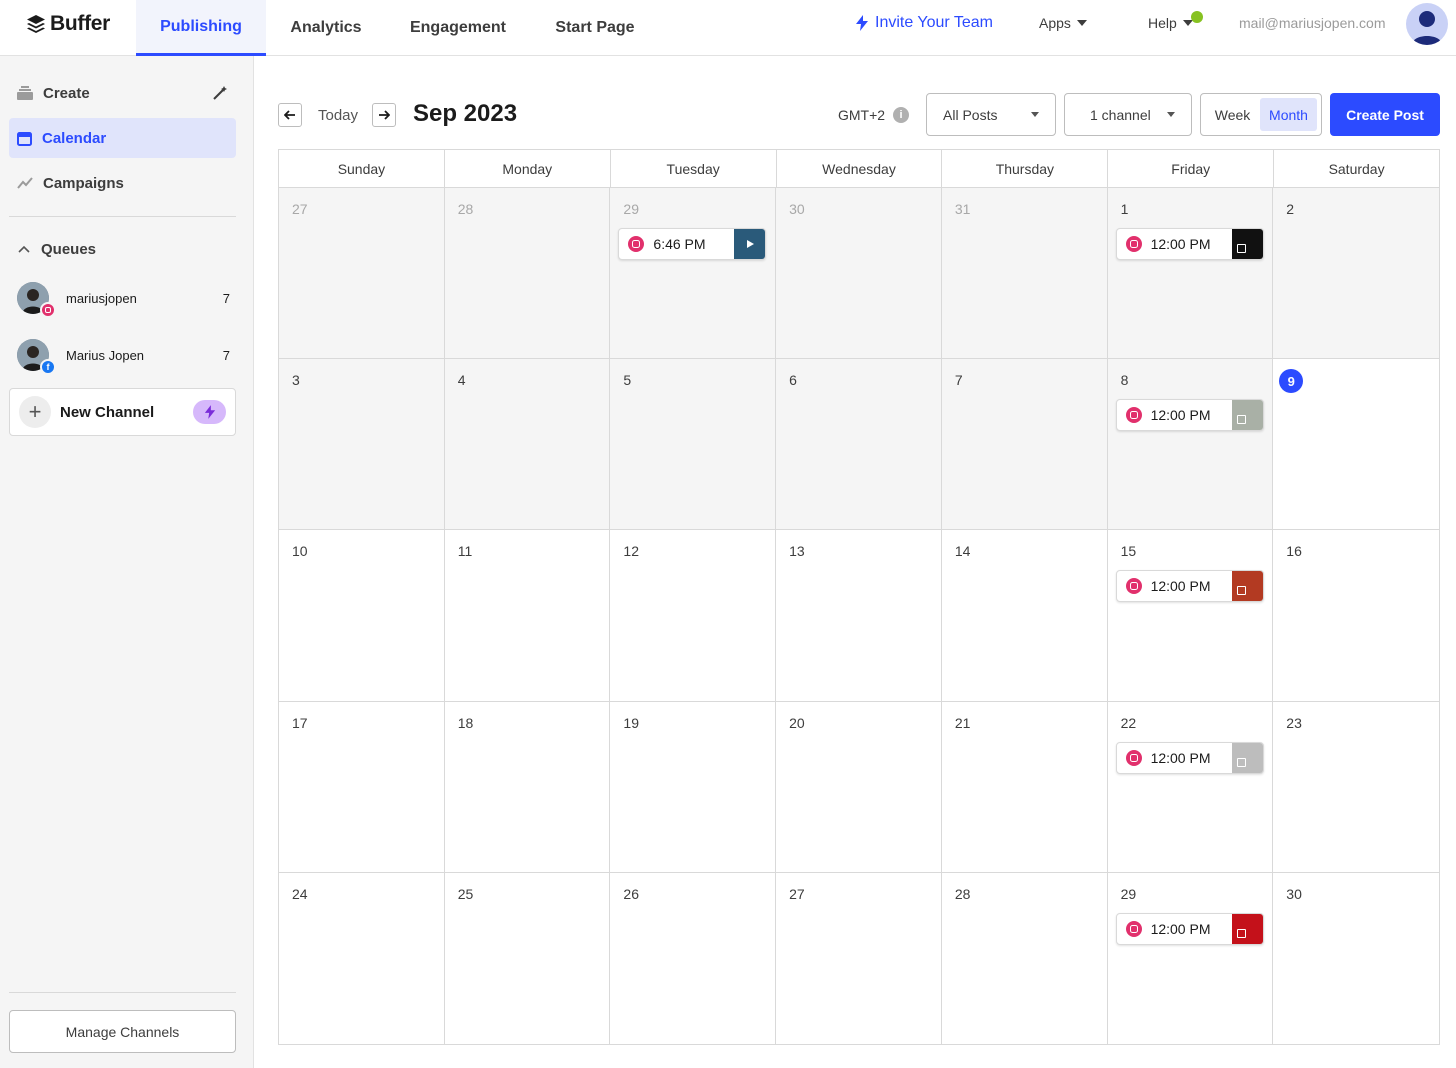 The height and width of the screenshot is (1068, 1456). I want to click on day-cell: 13, so click(859, 616).